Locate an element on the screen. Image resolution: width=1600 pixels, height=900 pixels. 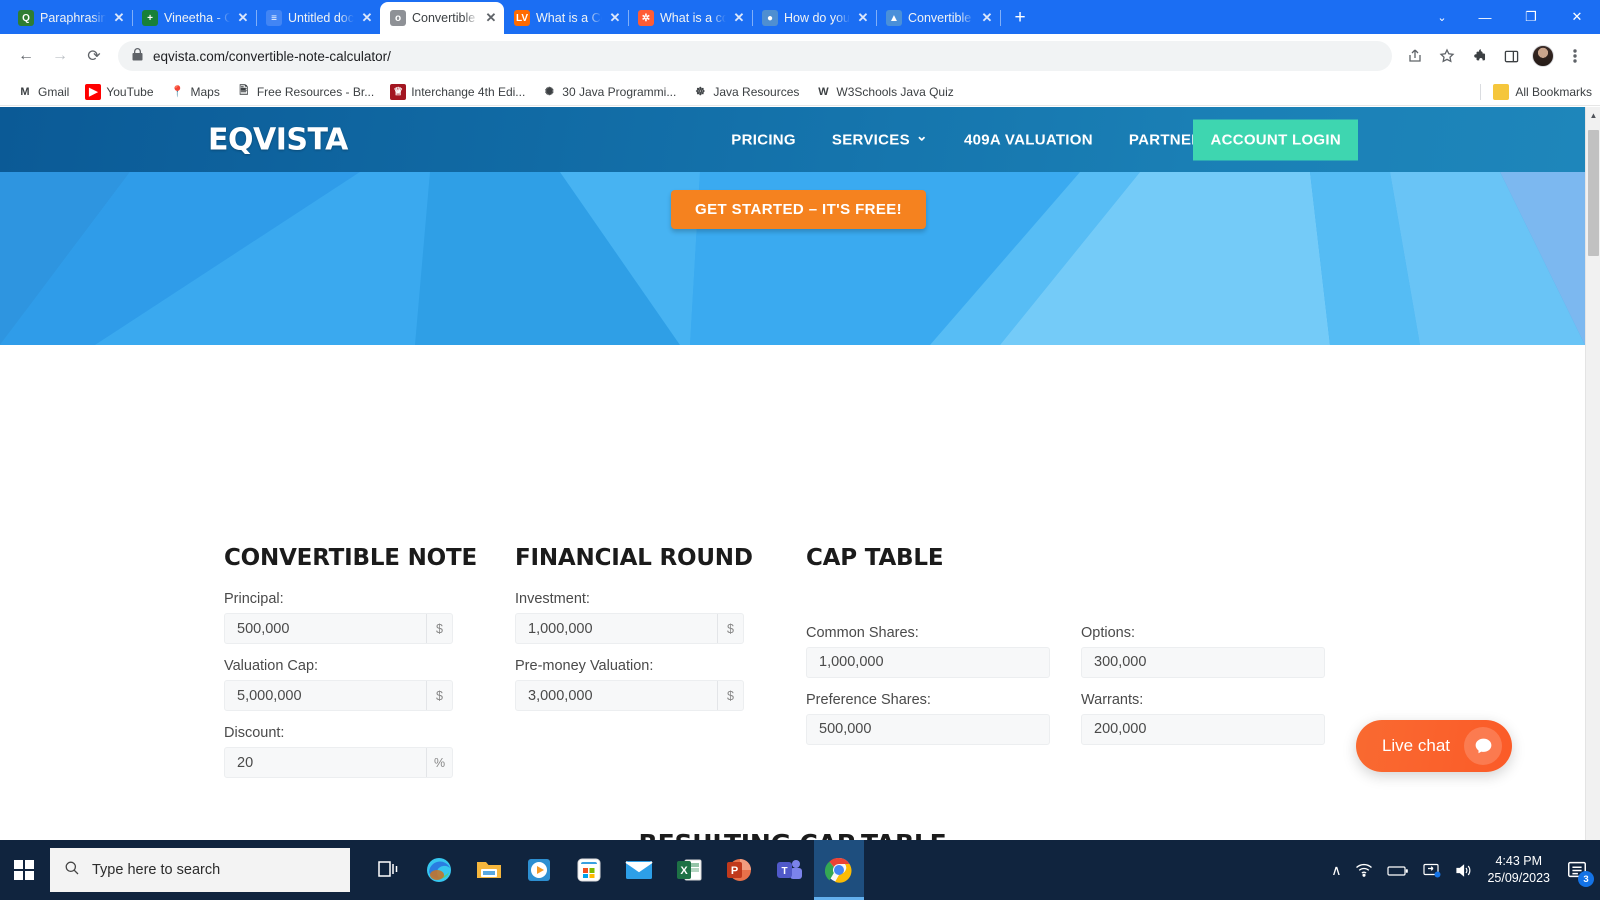
address-bar: eqvista.com/convertible-note-calculator/ is located at coordinates (755, 56).